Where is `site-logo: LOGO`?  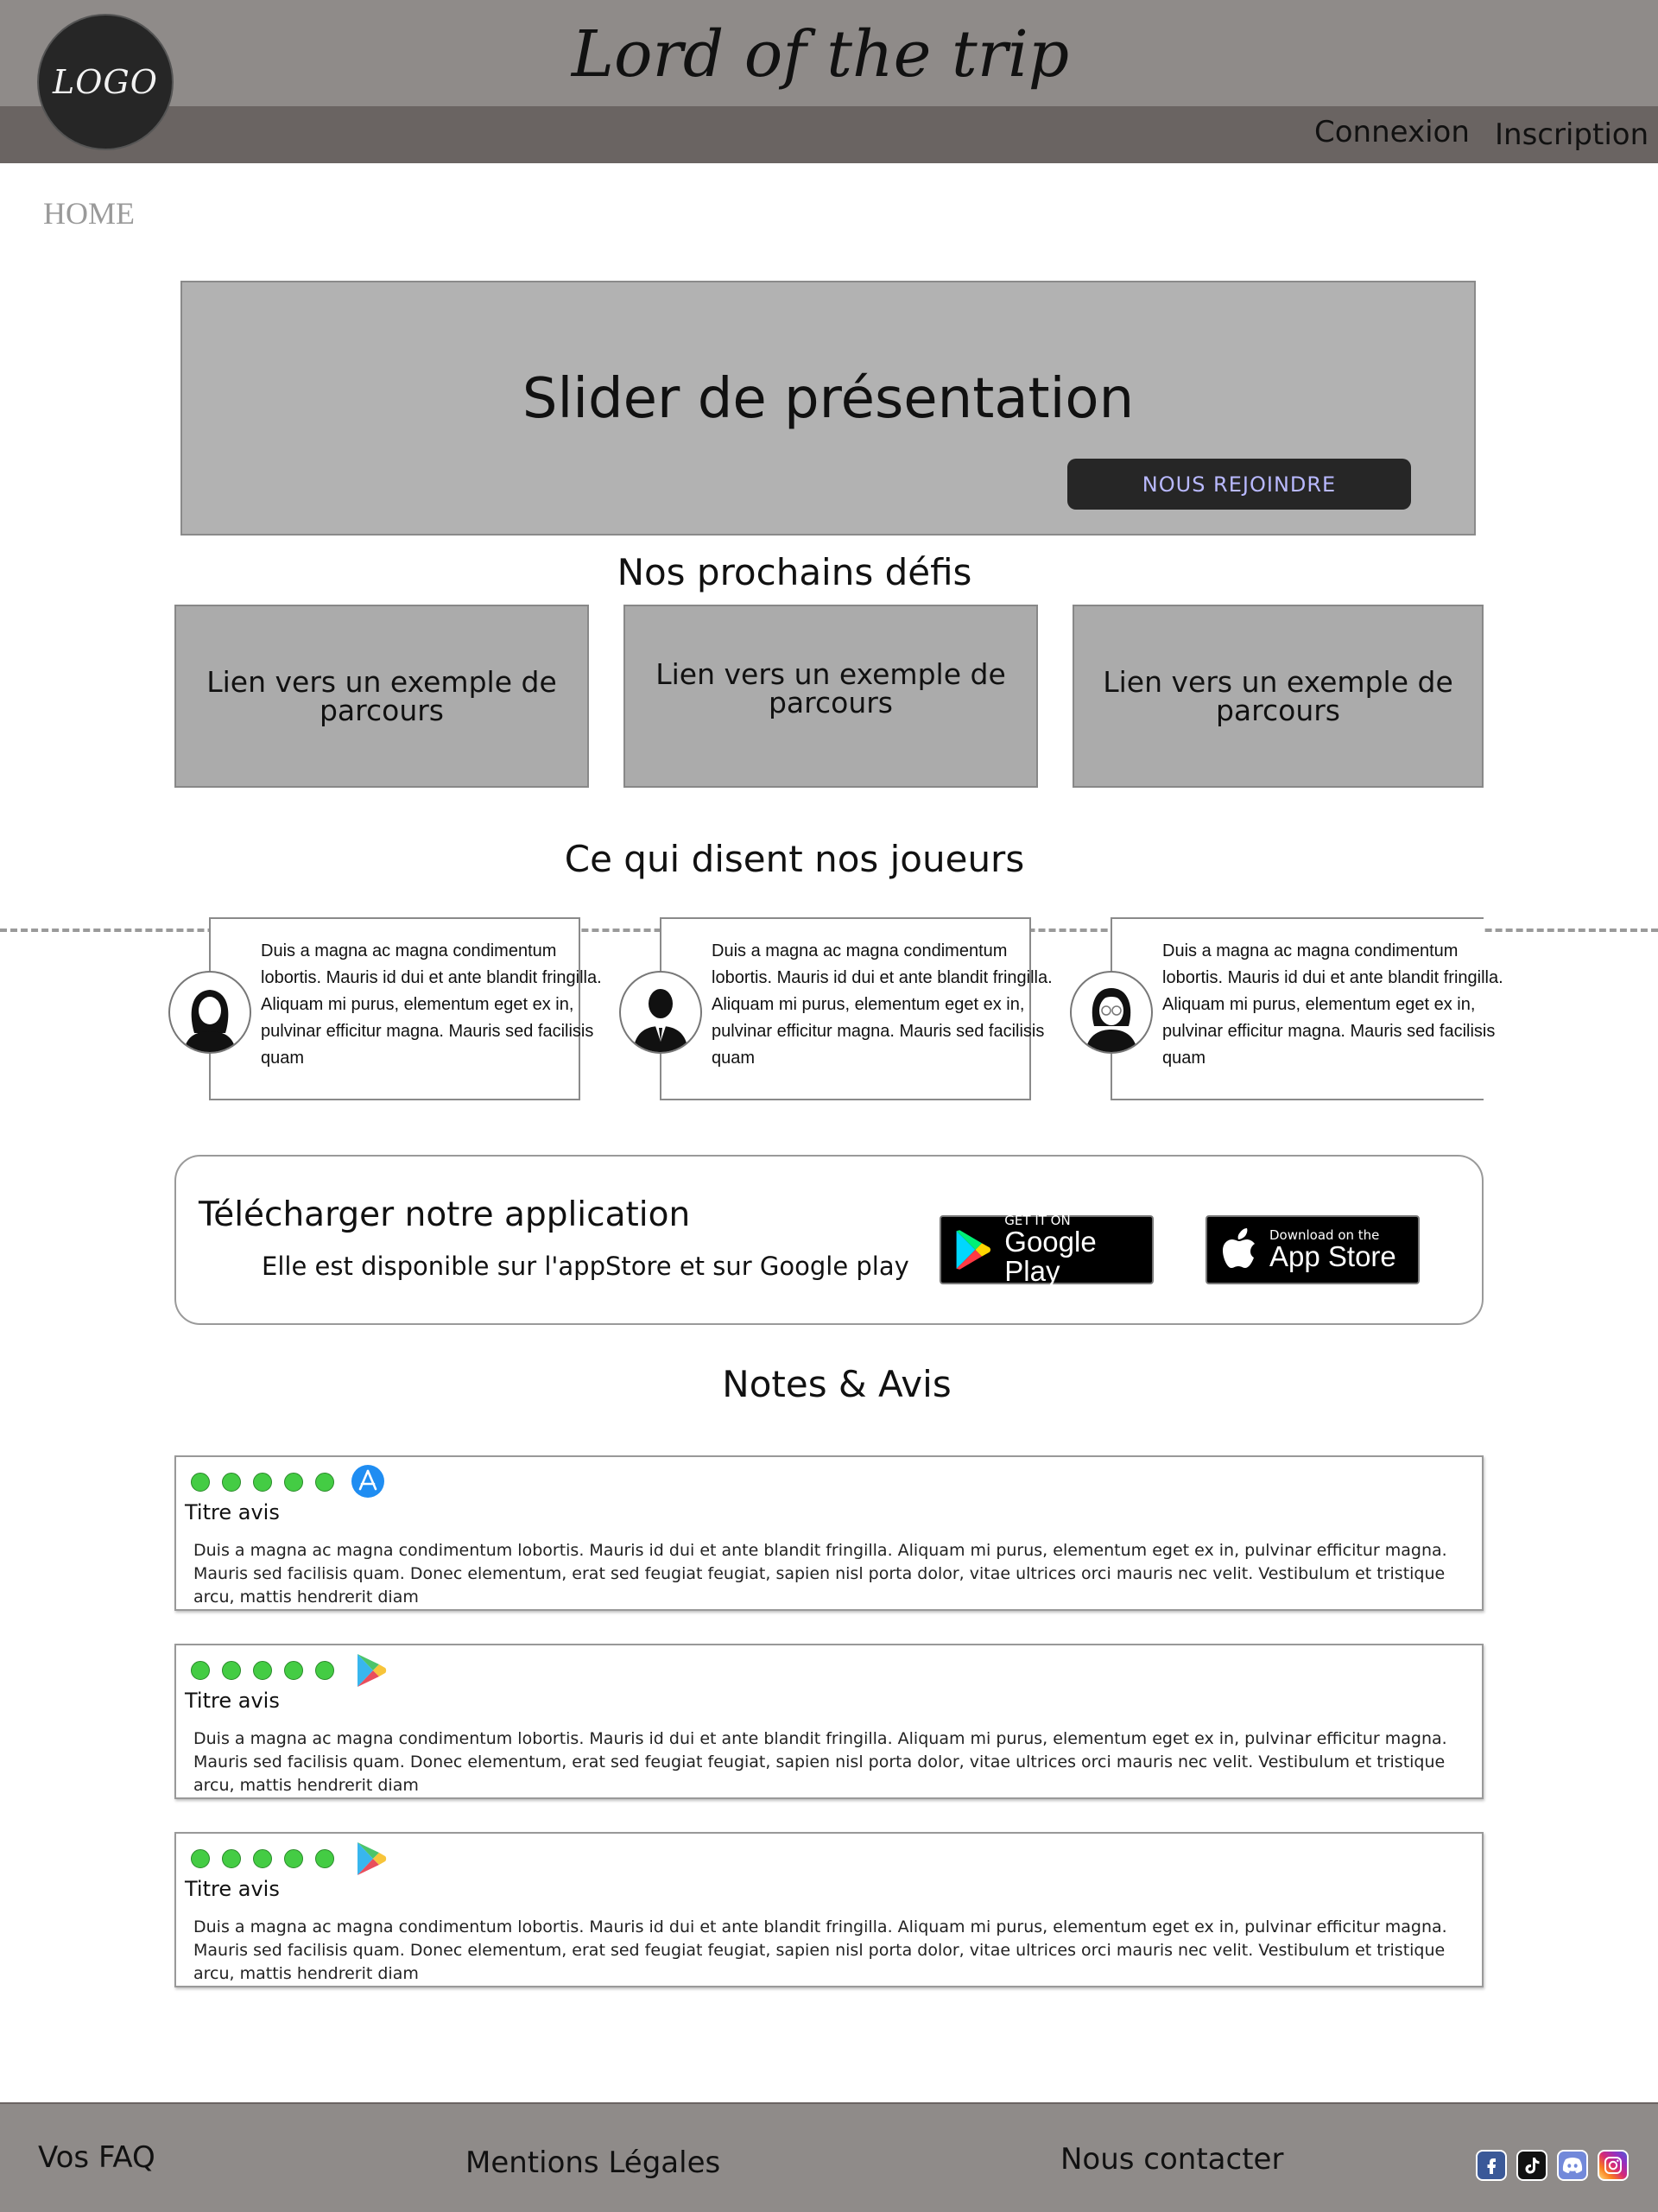
site-logo: LOGO is located at coordinates (105, 82).